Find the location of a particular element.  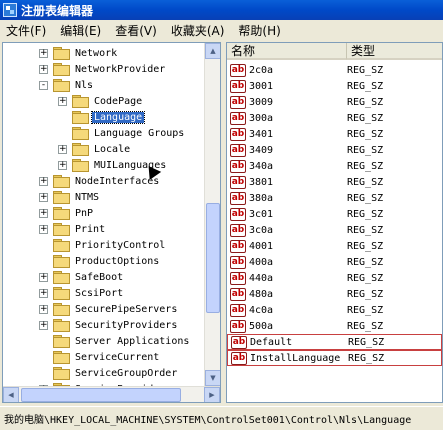

value-row: ab 300a REG_SZ is located at coordinates (334, 118).